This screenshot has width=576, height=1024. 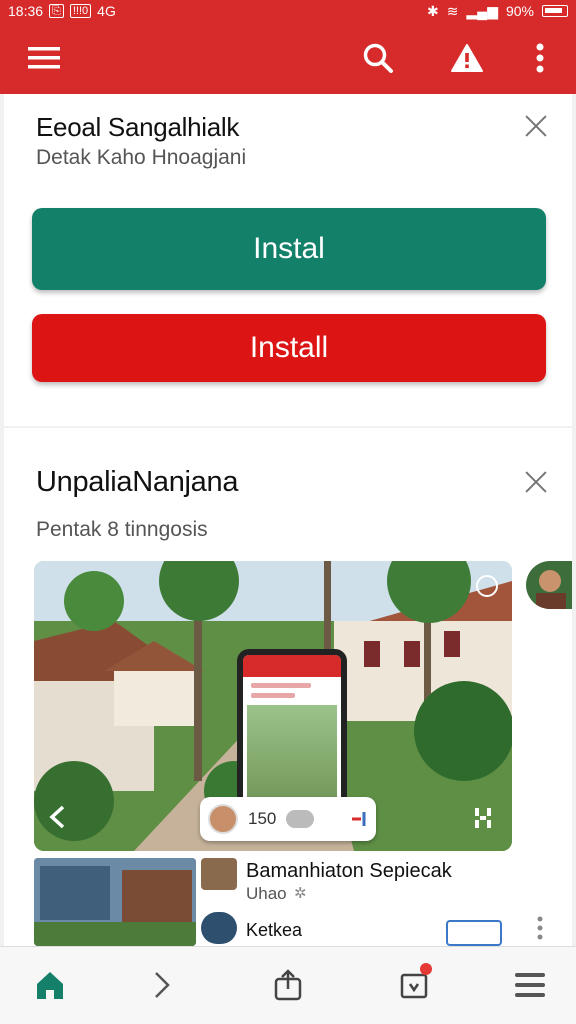 I want to click on list-item-icon, so click(x=219, y=874).